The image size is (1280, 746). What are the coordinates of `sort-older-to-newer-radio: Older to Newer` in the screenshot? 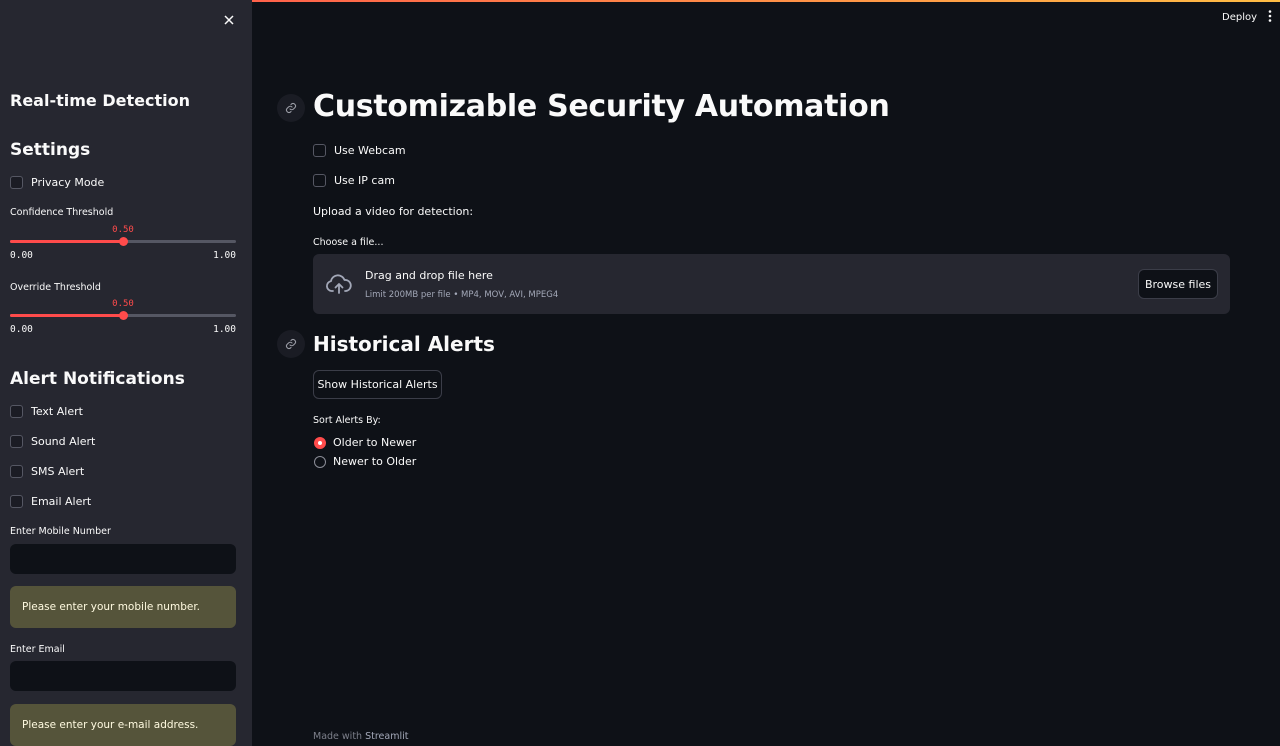 It's located at (365, 442).